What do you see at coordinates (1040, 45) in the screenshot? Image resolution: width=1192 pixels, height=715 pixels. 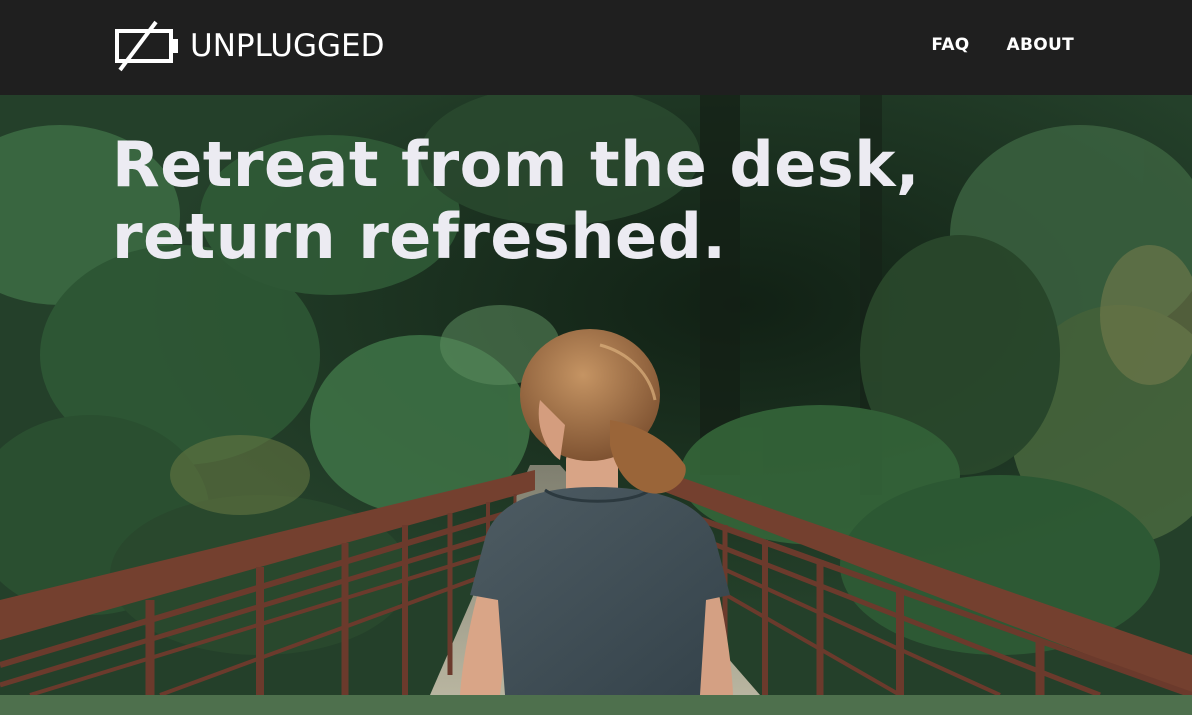 I see `nav-link-about: ABOUT` at bounding box center [1040, 45].